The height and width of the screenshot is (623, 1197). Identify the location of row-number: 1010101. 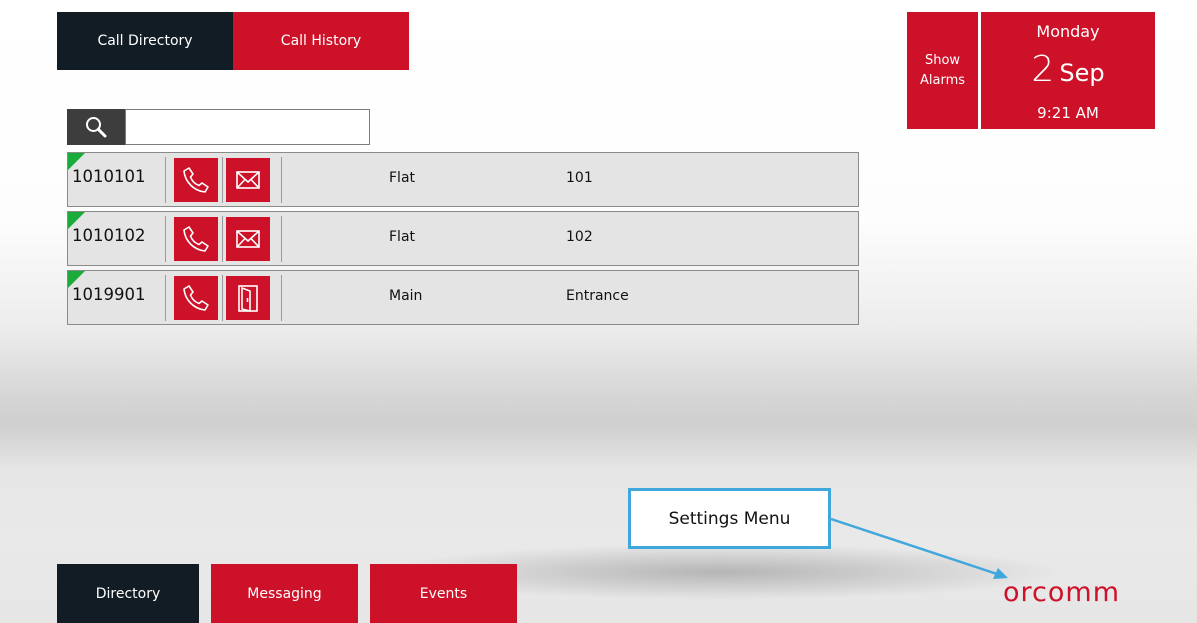
(109, 176).